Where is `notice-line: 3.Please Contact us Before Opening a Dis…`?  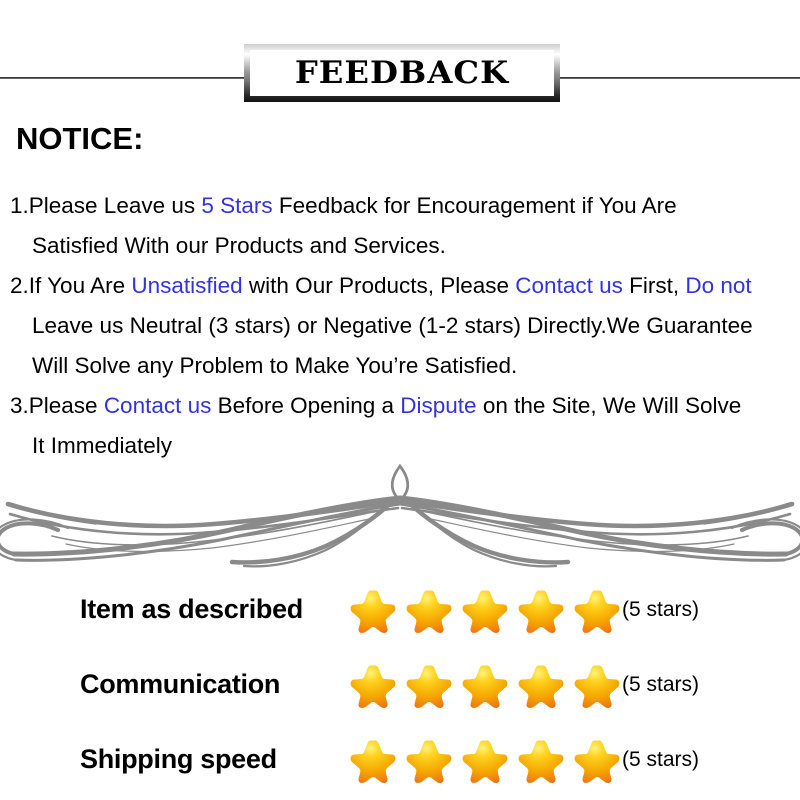
notice-line: 3.Please Contact us Before Opening a Dis… is located at coordinates (405, 406).